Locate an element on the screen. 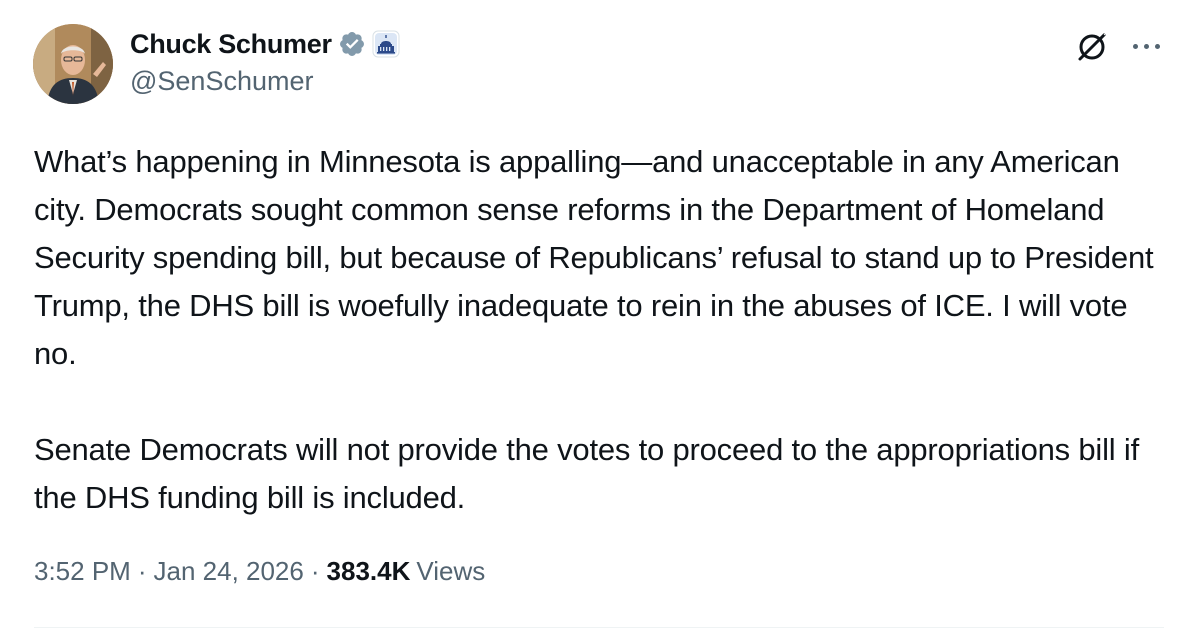  verified-badge-icon is located at coordinates (352, 44).